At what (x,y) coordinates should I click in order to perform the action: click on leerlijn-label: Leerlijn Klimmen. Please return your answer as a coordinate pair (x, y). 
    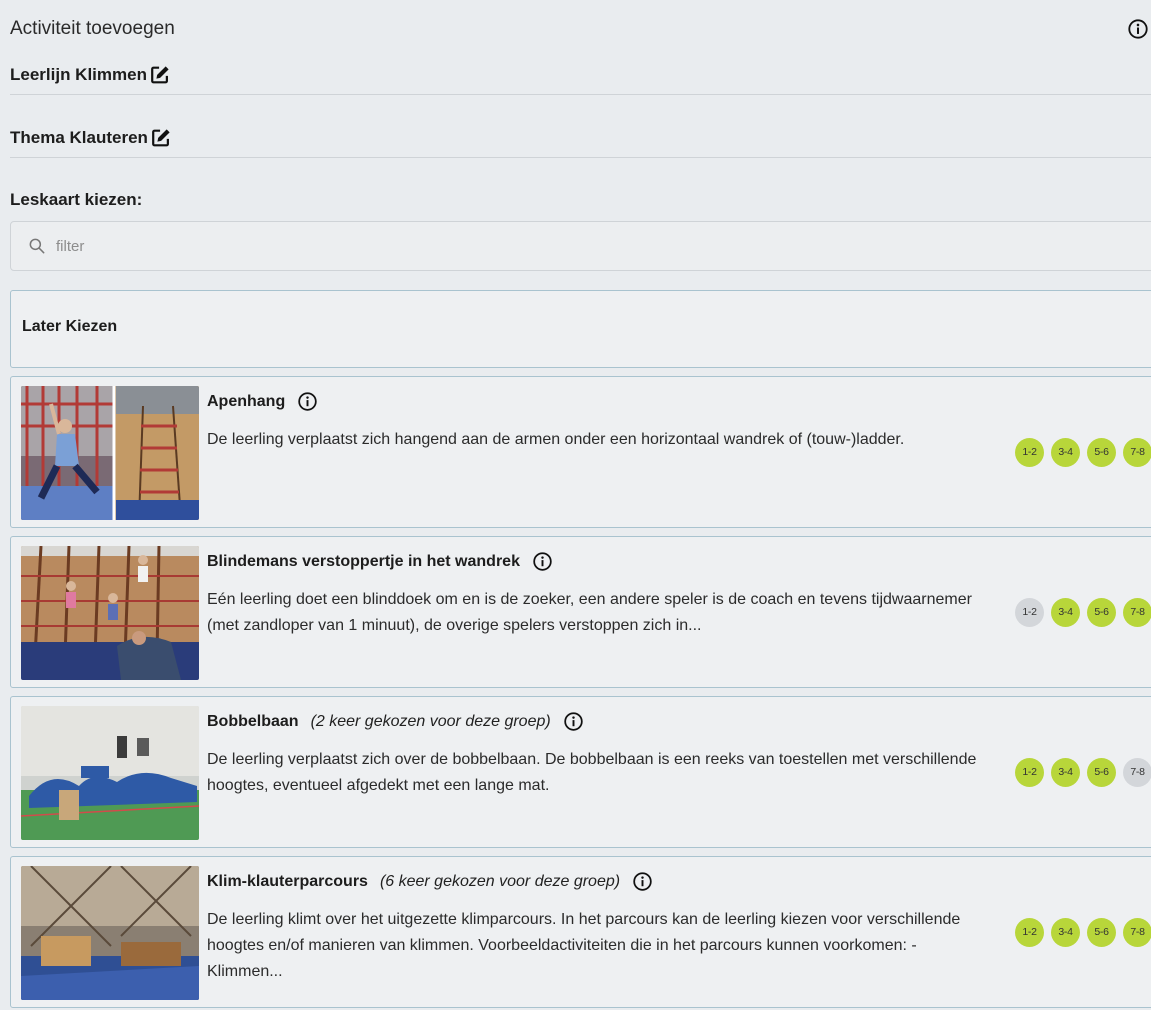
    Looking at the image, I should click on (78, 74).